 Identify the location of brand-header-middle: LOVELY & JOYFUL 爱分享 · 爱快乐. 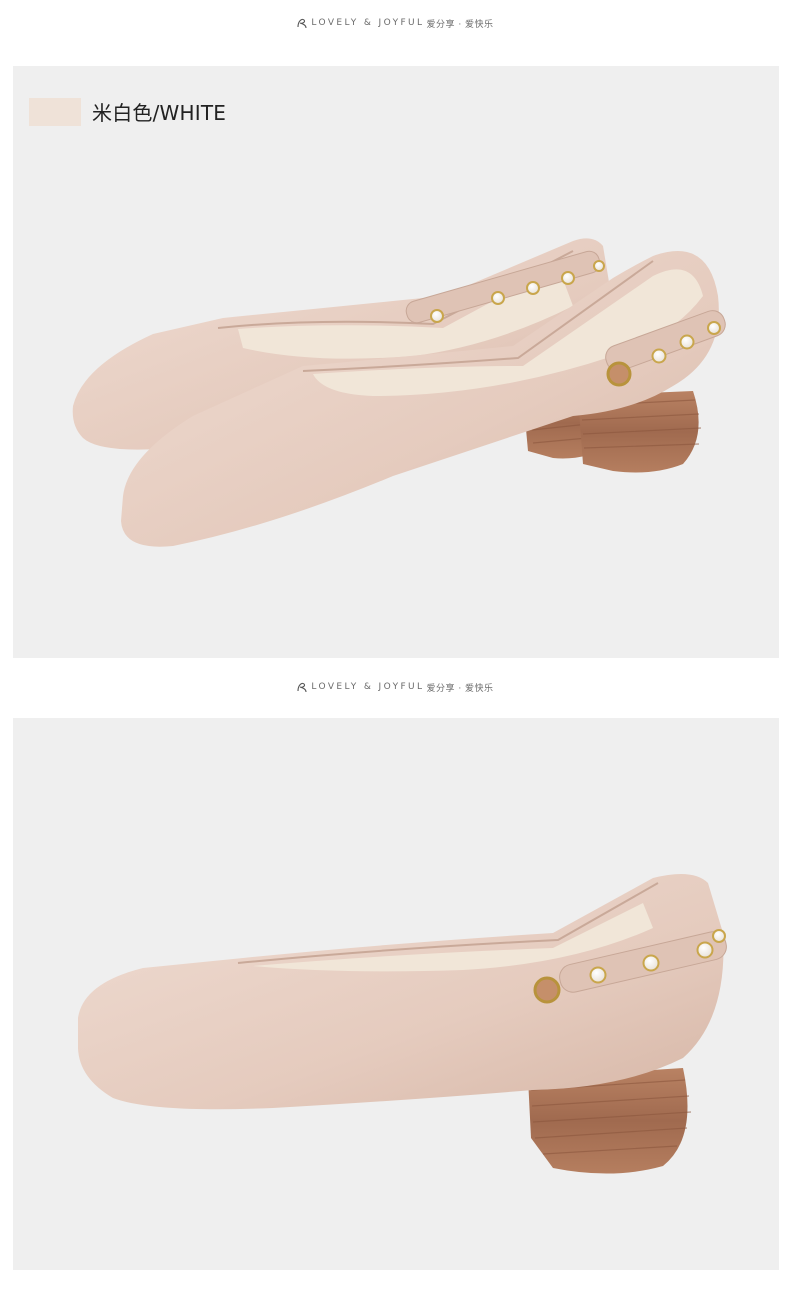
(395, 687).